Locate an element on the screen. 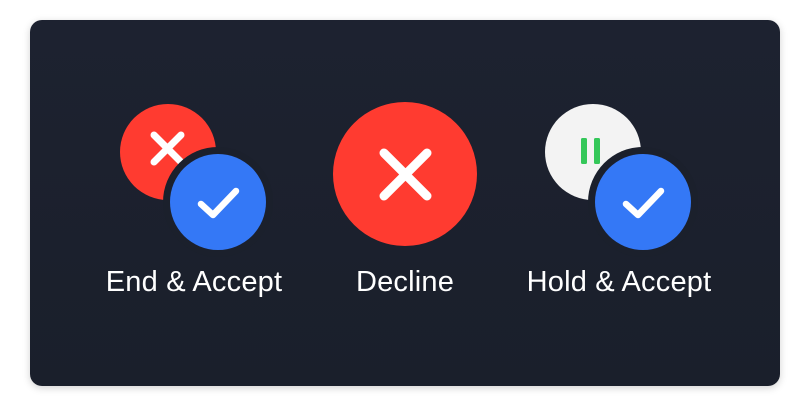 The width and height of the screenshot is (806, 418). hold-and-accept-label: Hold & Accept is located at coordinates (619, 282).